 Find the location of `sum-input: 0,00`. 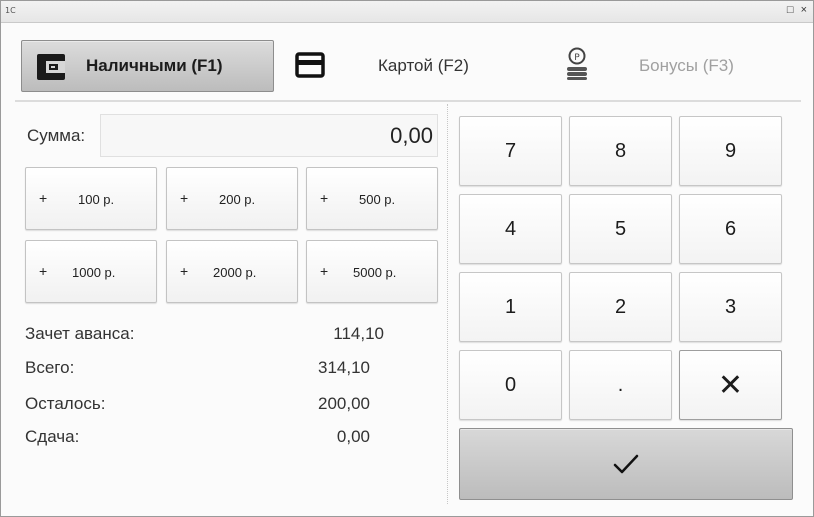

sum-input: 0,00 is located at coordinates (269, 135).